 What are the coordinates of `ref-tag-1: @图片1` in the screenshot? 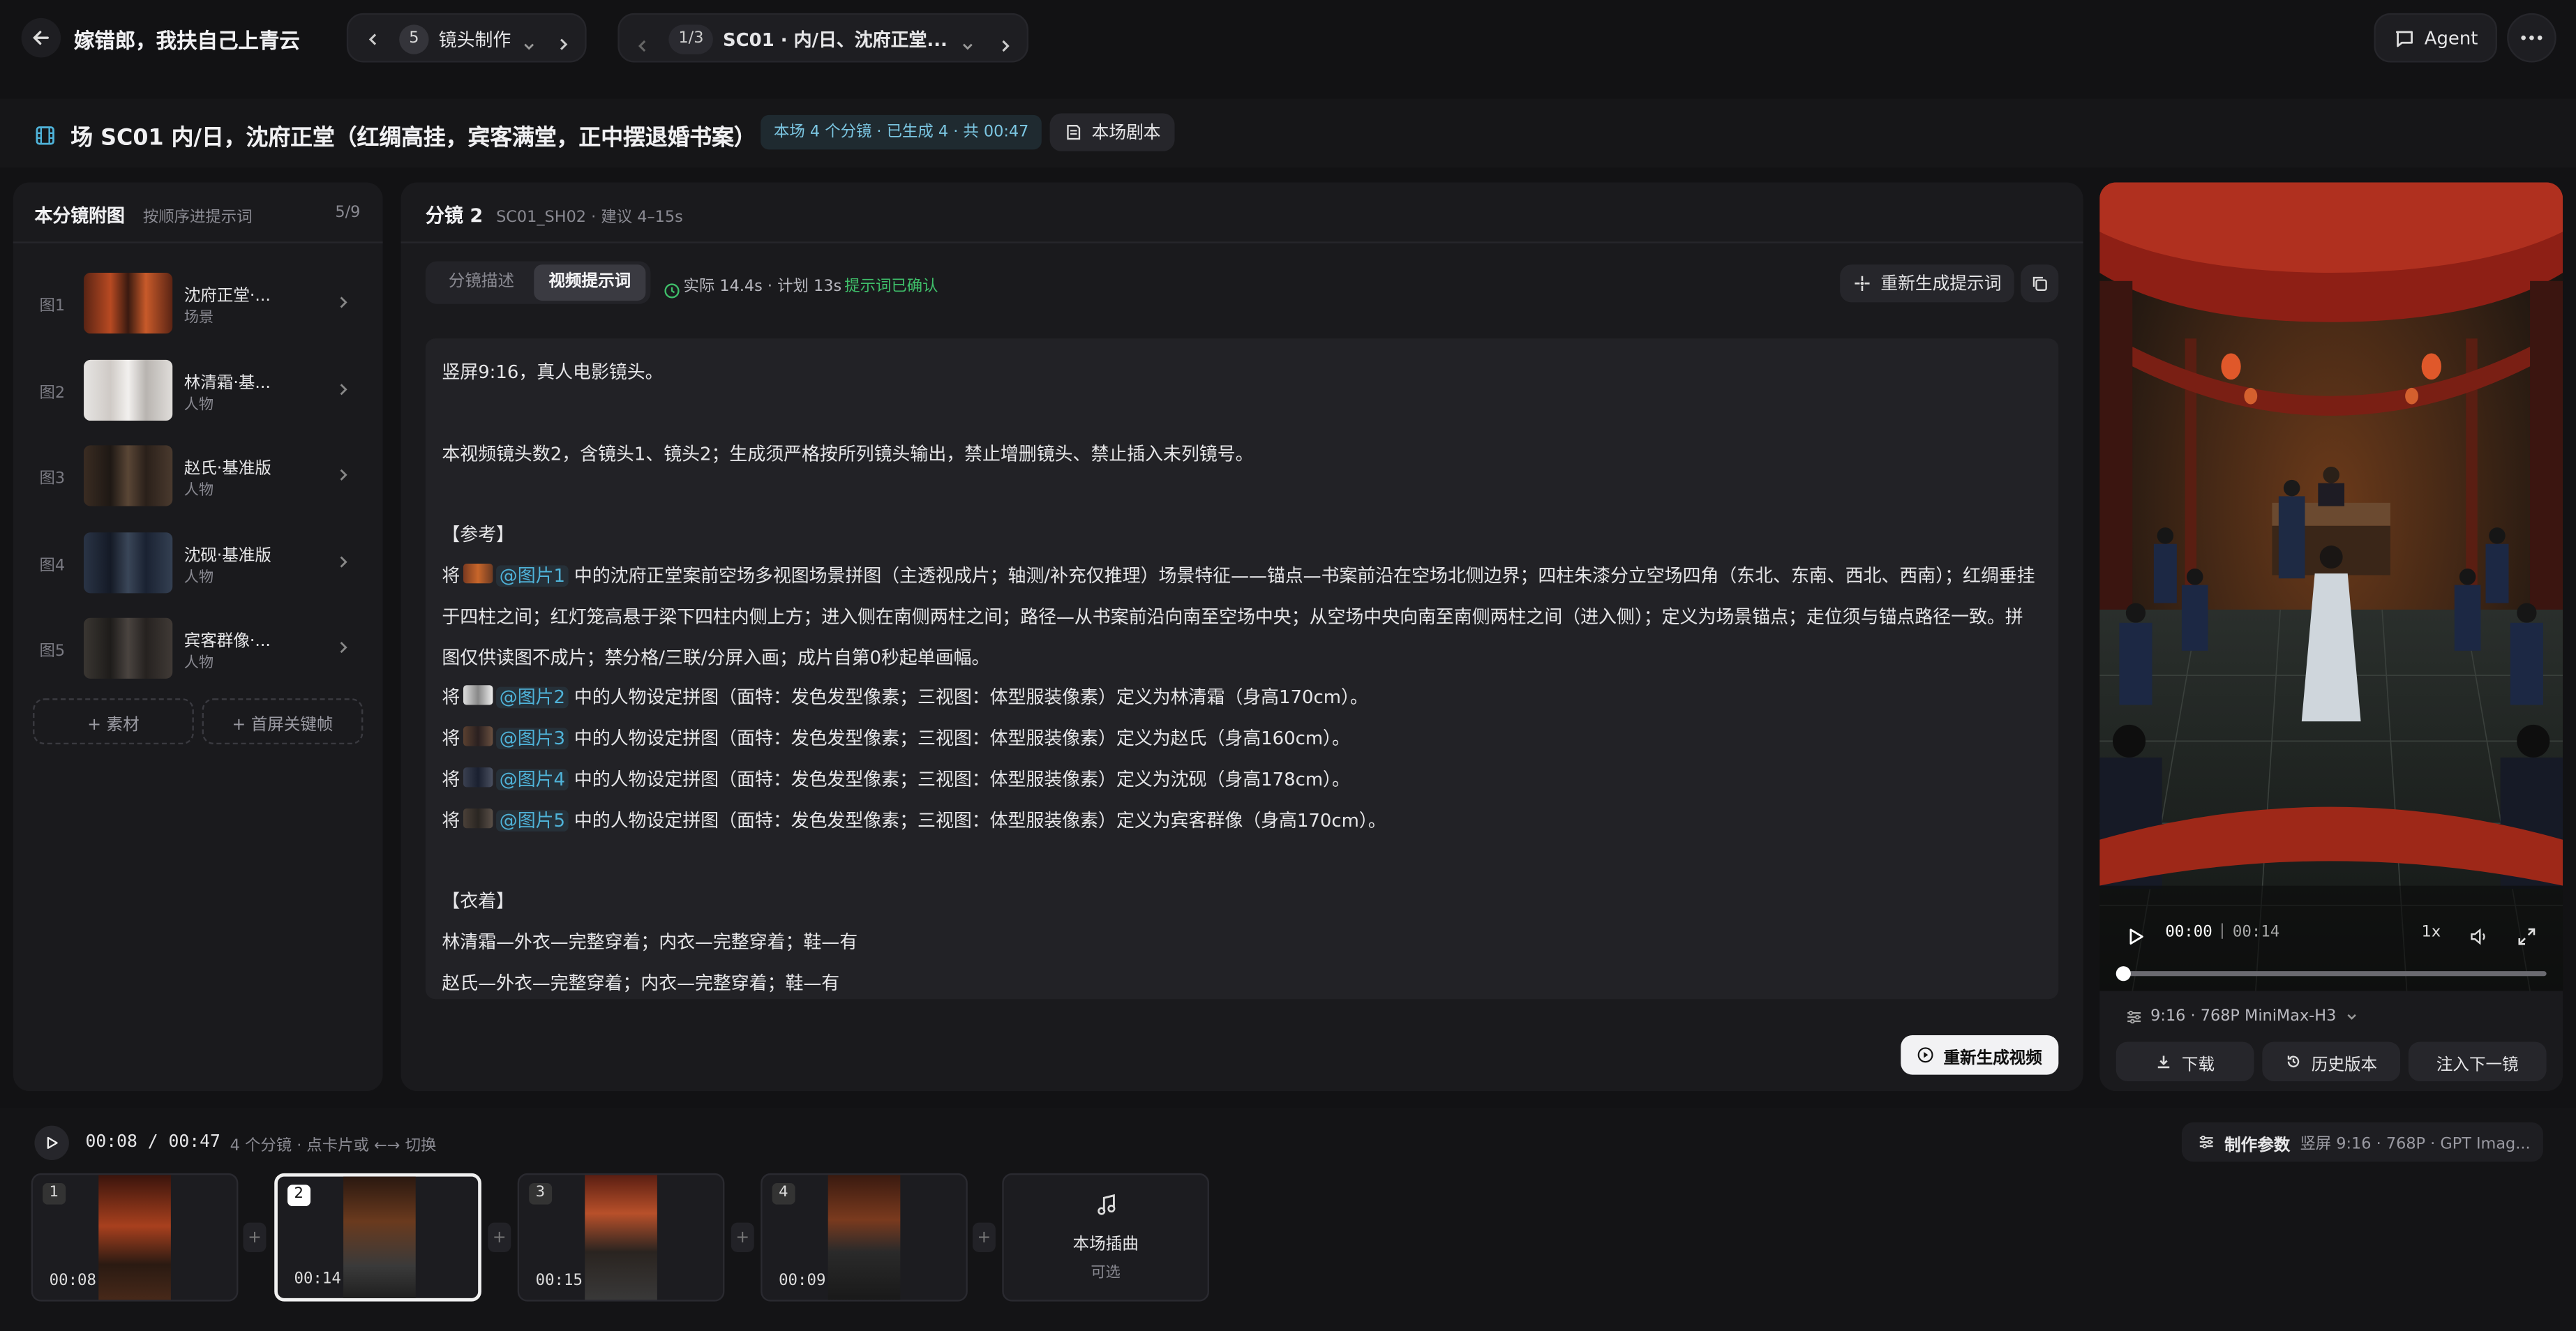 It's located at (532, 576).